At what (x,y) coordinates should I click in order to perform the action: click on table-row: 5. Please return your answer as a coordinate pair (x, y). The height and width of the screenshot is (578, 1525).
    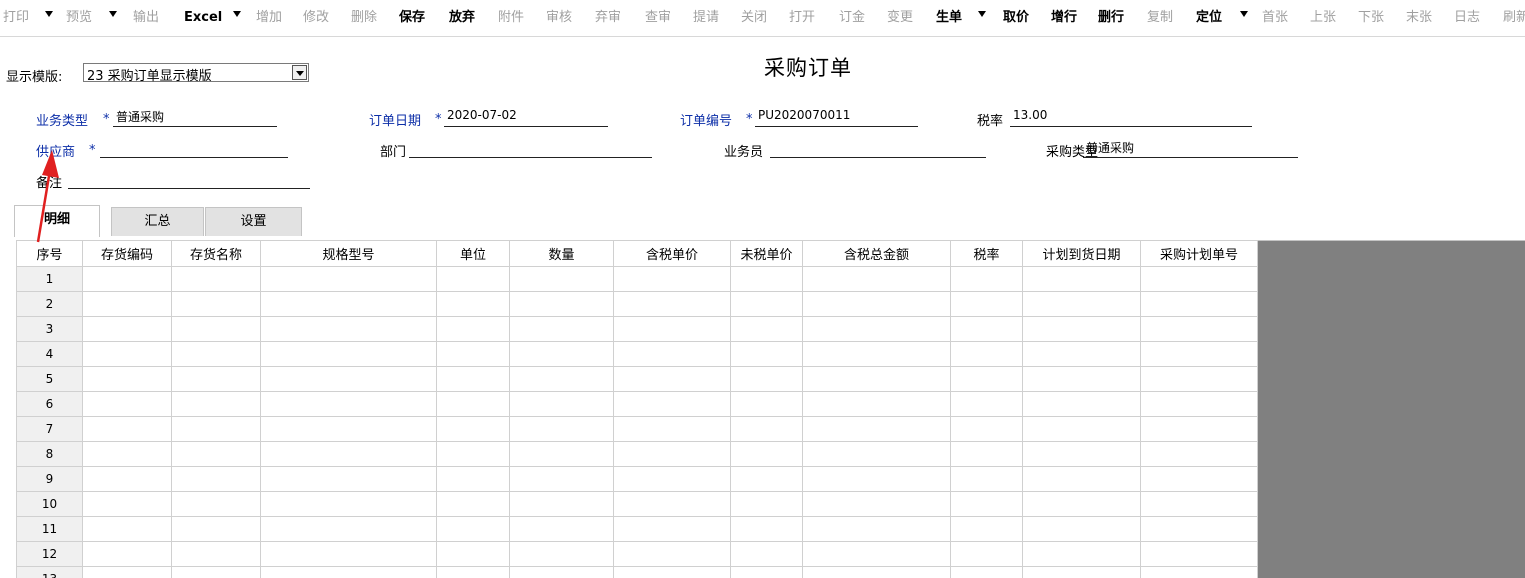
    Looking at the image, I should click on (637, 379).